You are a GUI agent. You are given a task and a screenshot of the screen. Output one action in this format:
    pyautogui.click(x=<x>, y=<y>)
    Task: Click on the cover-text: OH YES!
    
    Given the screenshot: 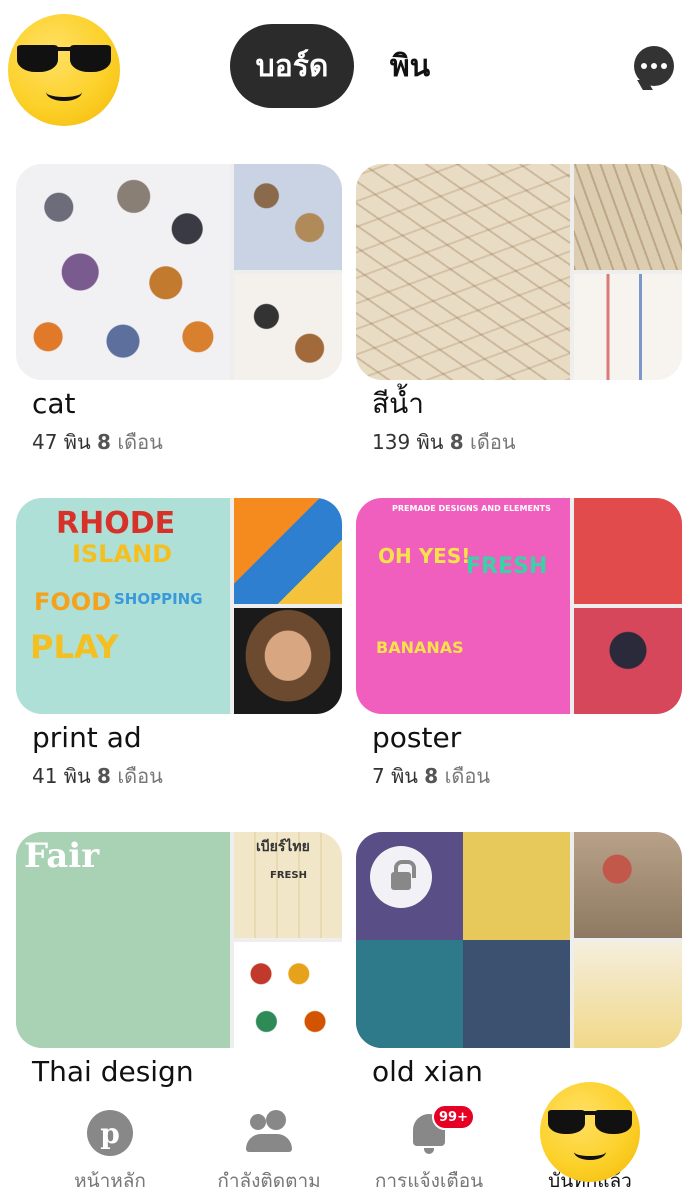 What is the action you would take?
    pyautogui.click(x=424, y=556)
    